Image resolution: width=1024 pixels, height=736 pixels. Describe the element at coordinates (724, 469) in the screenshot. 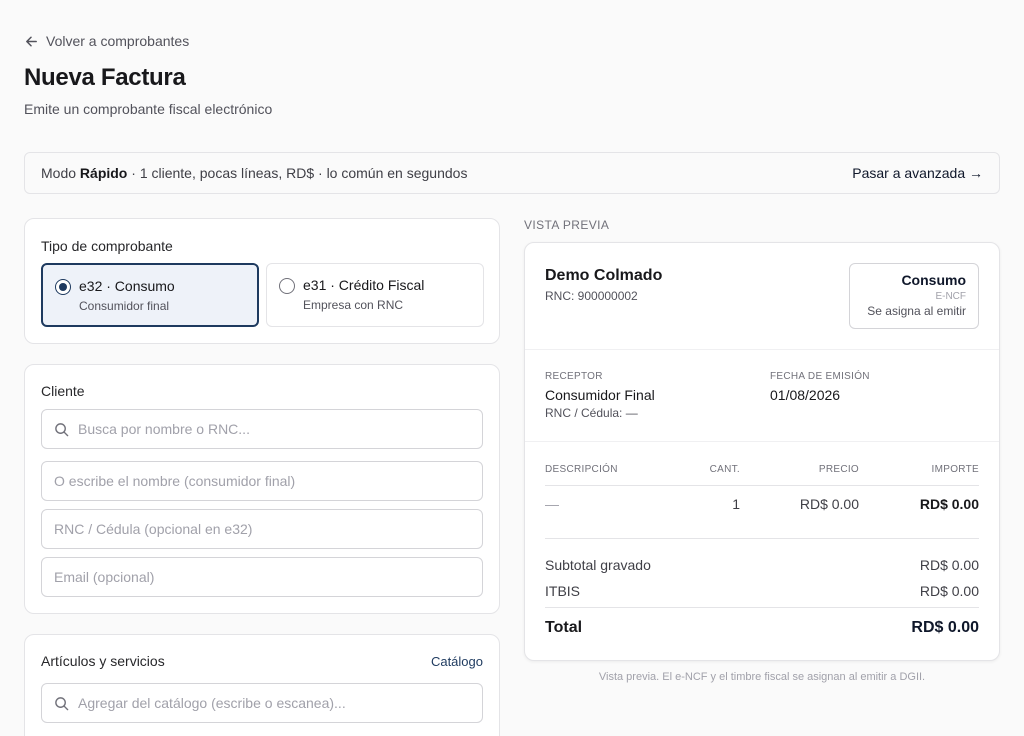

I see `col-qty: CANT.` at that location.